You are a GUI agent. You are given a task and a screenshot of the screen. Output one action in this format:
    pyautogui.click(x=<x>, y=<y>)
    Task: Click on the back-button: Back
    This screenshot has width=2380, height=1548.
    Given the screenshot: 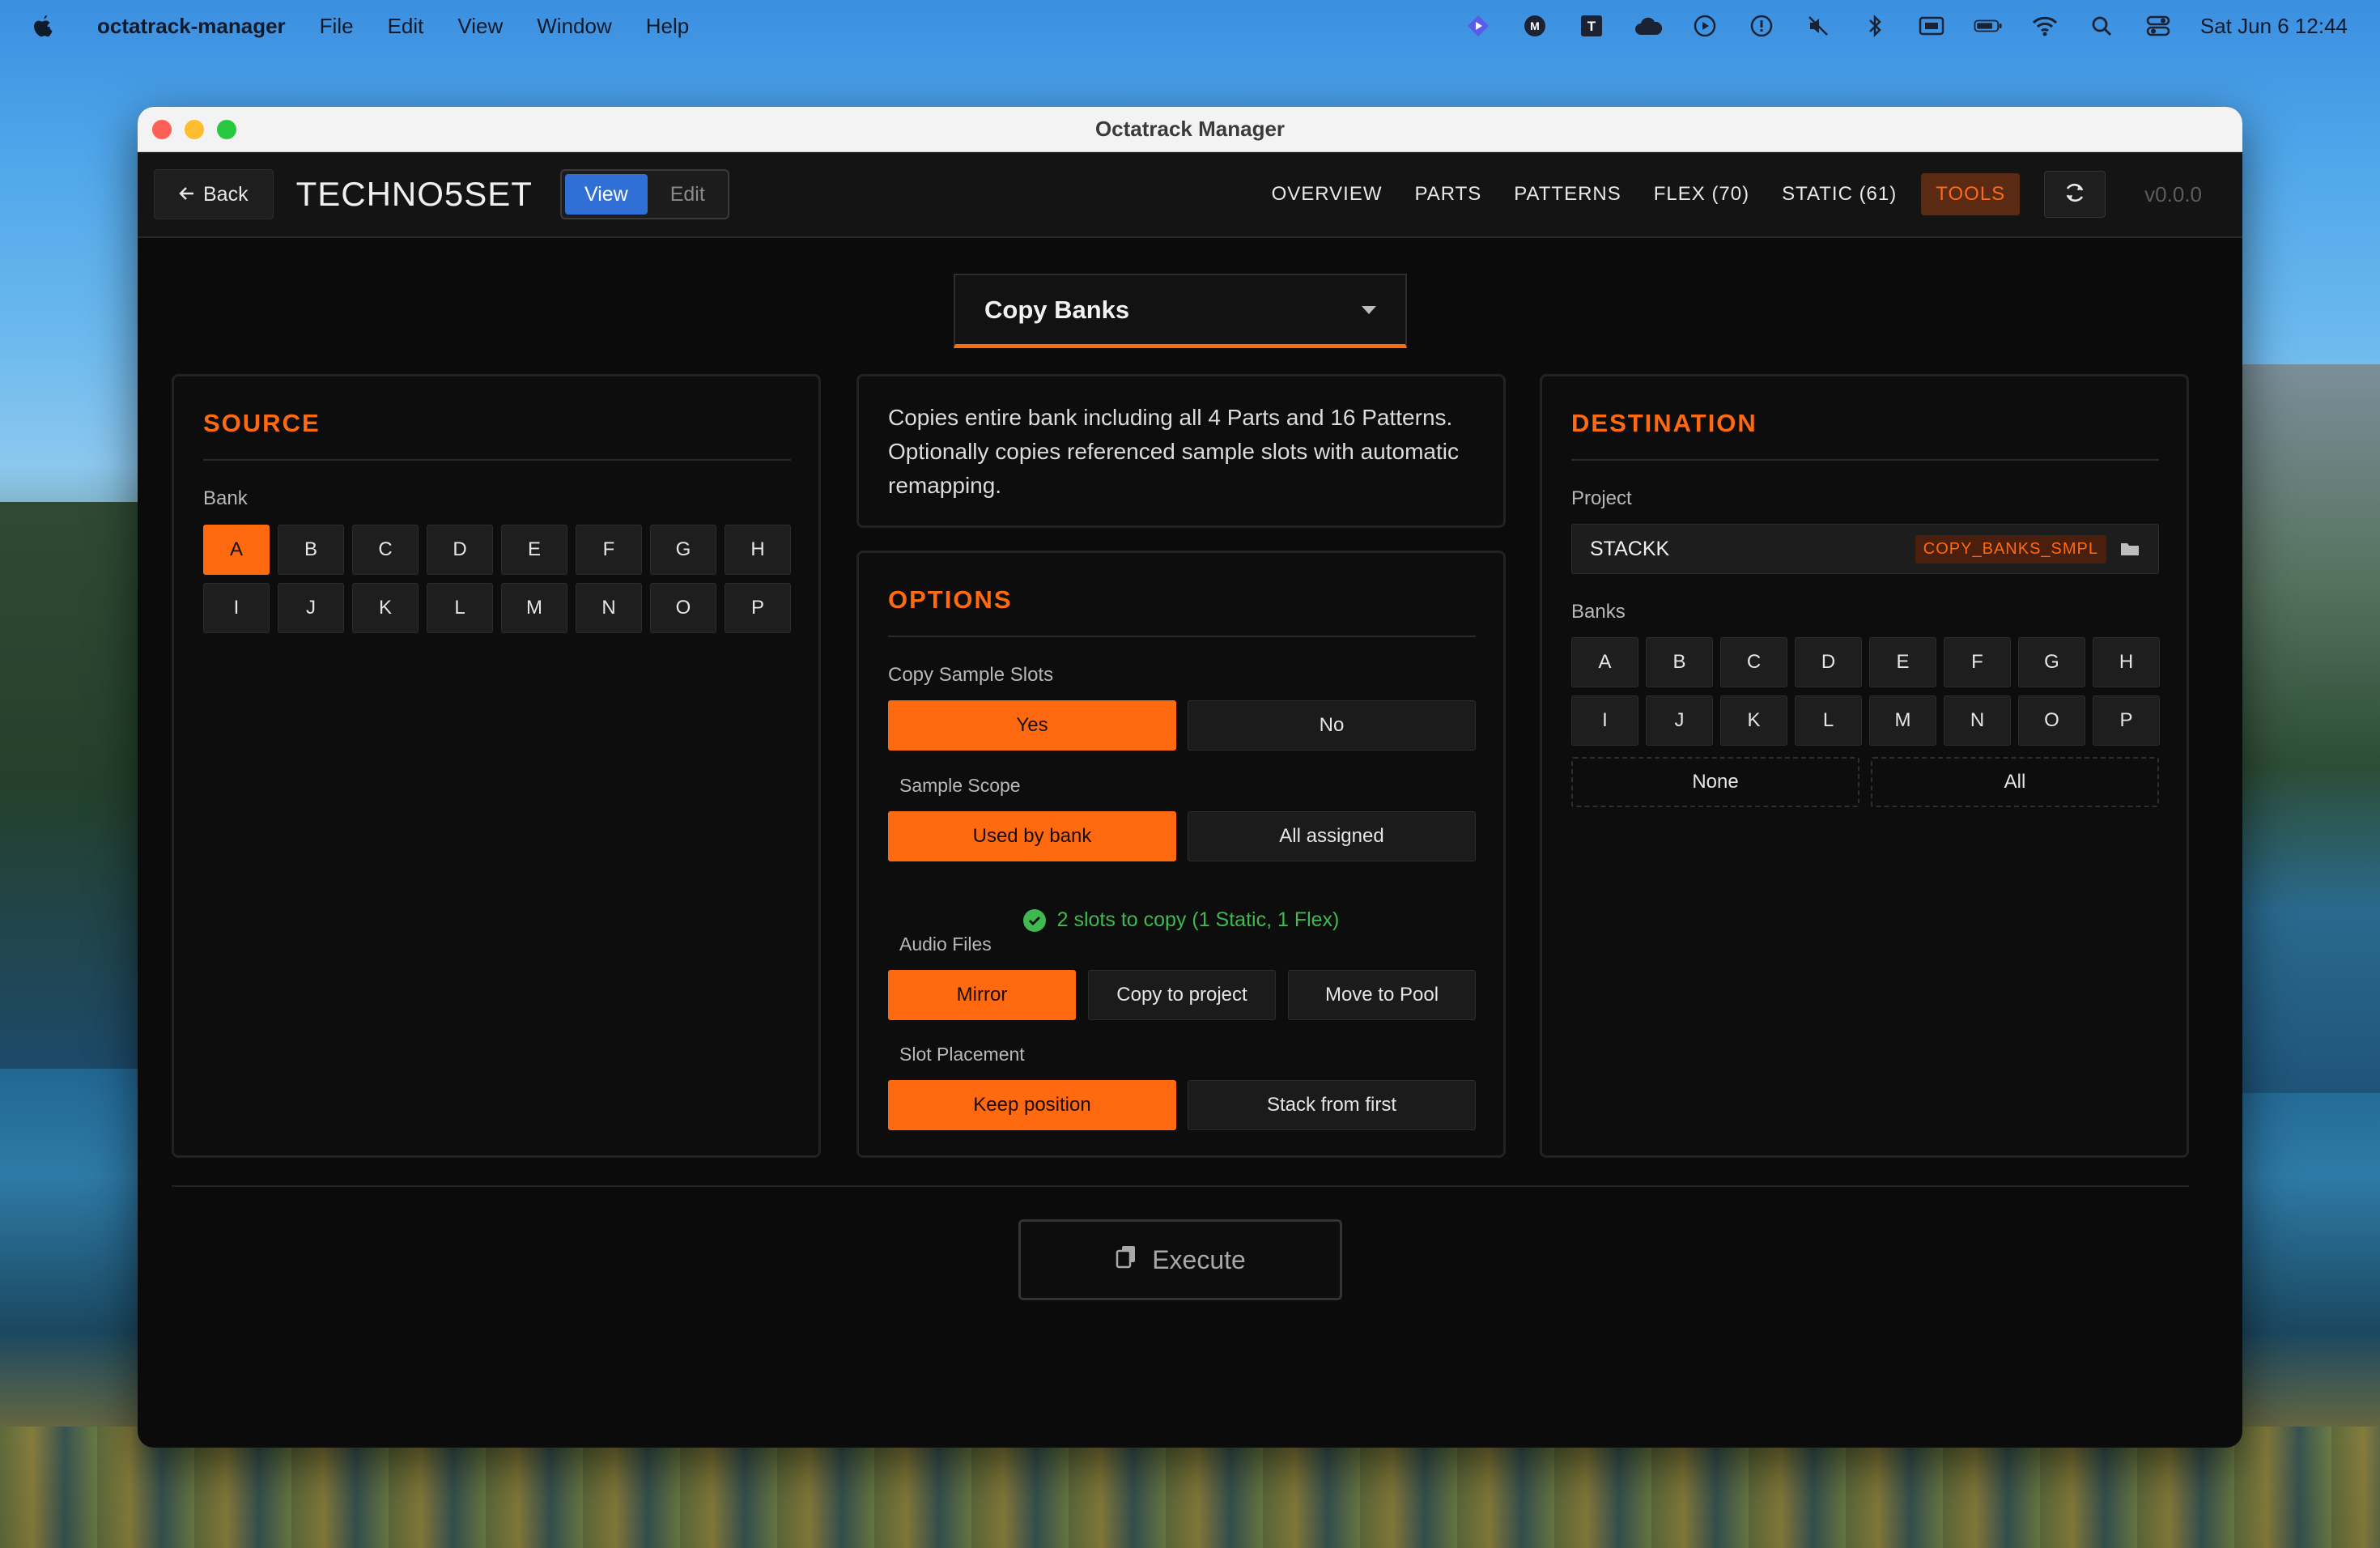 What is the action you would take?
    pyautogui.click(x=214, y=194)
    